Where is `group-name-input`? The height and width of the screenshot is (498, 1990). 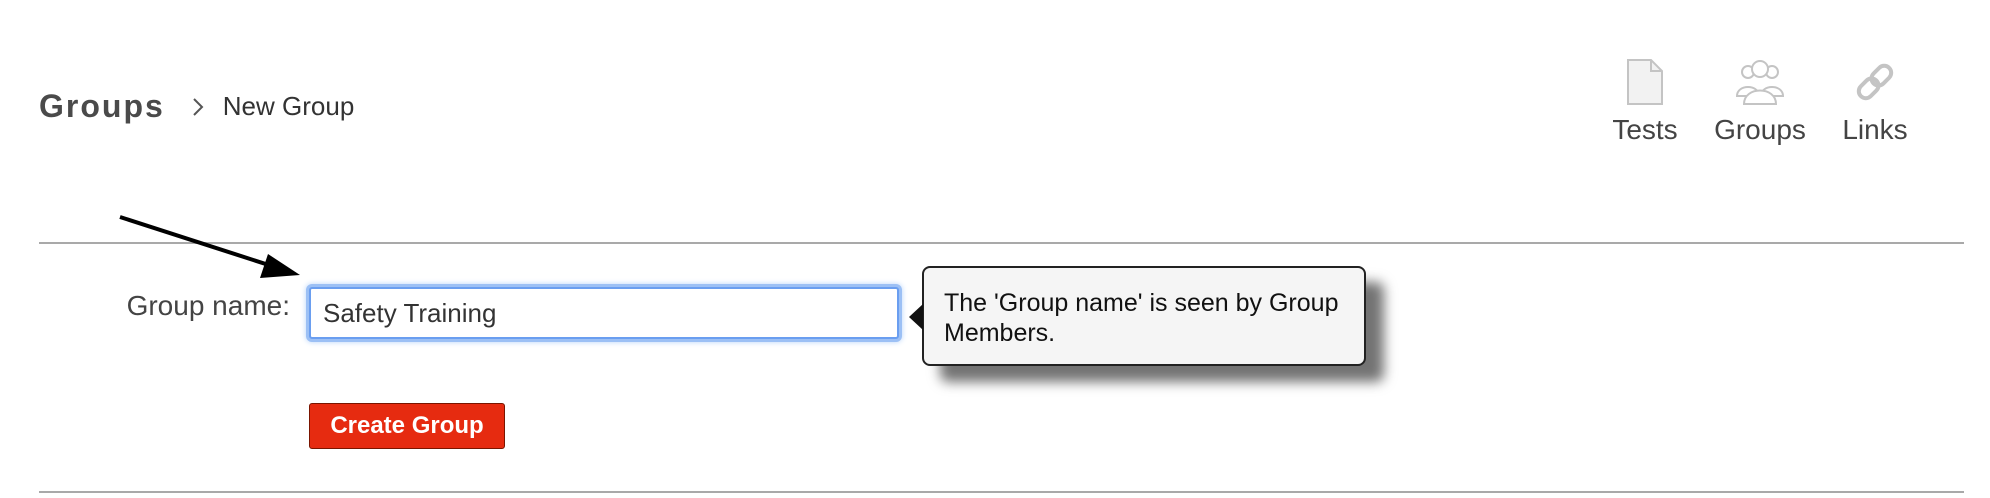 group-name-input is located at coordinates (604, 313).